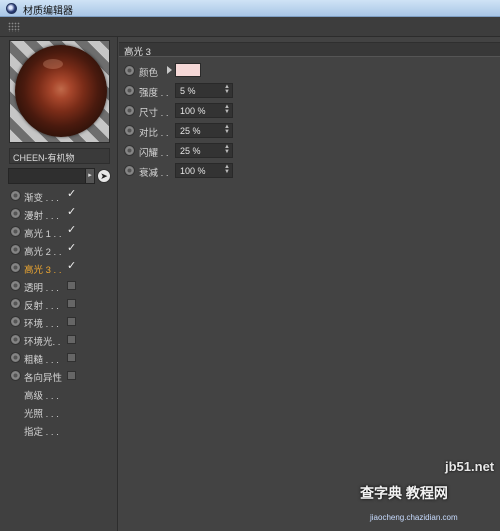 The height and width of the screenshot is (531, 500). What do you see at coordinates (59, 156) in the screenshot?
I see `material-name: CHEEN-有机物` at bounding box center [59, 156].